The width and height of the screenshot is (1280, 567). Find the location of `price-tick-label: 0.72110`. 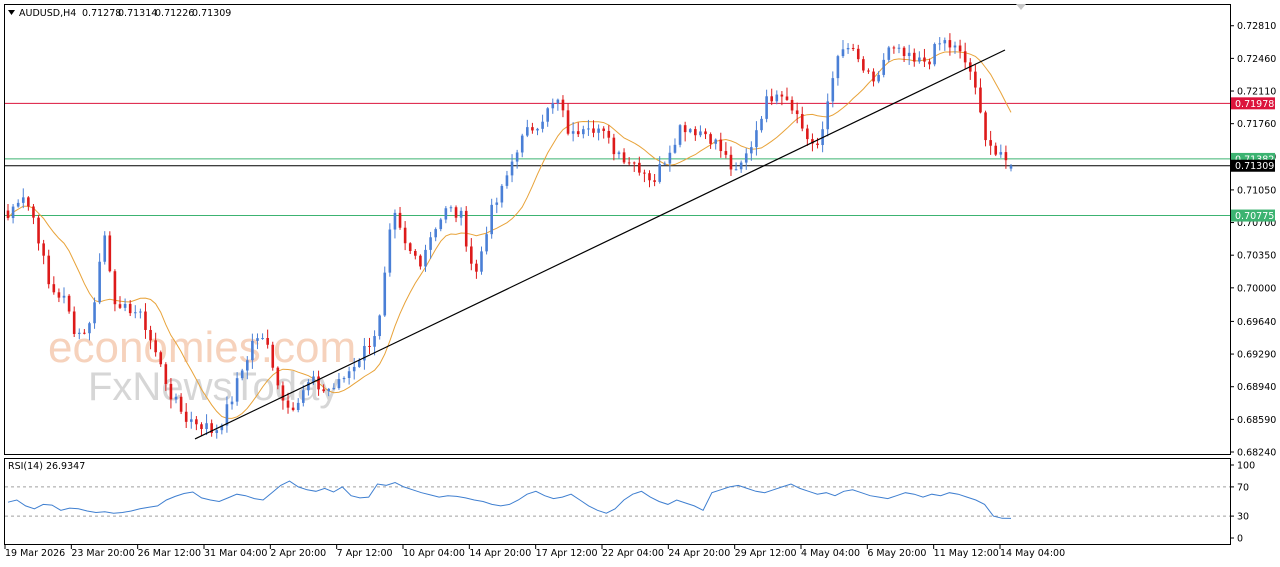

price-tick-label: 0.72110 is located at coordinates (1256, 92).